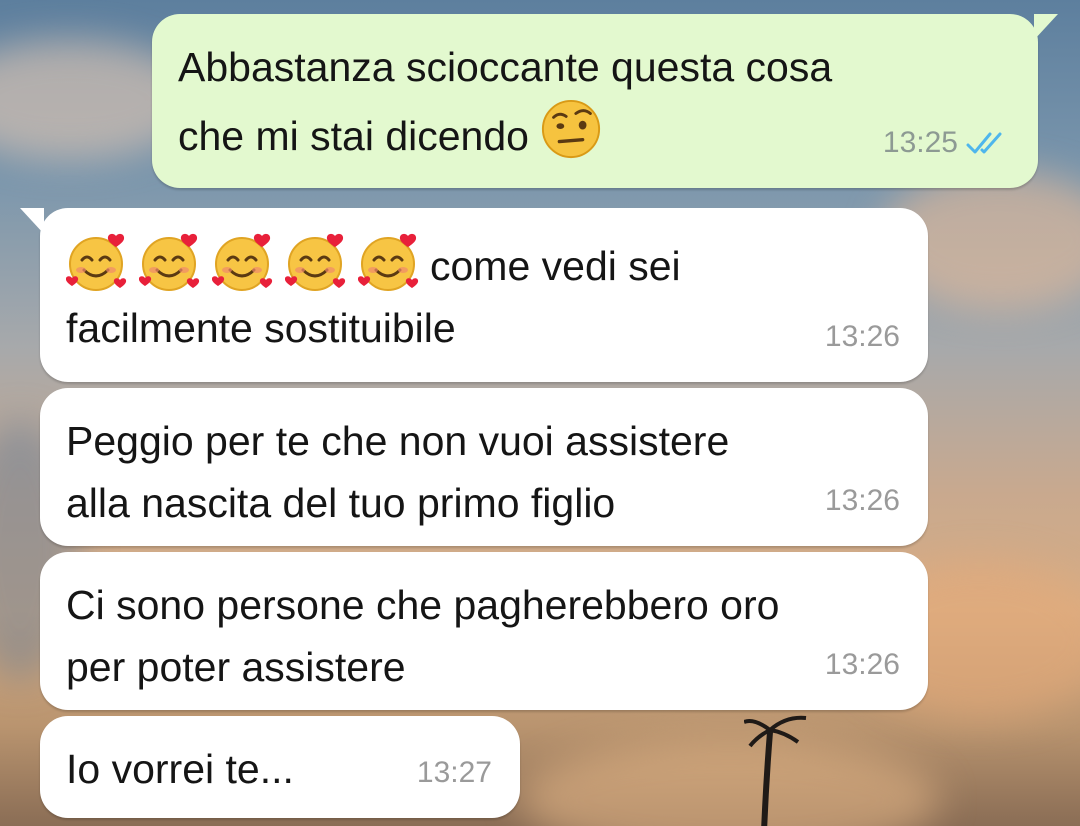 Image resolution: width=1080 pixels, height=826 pixels. I want to click on emoji-sequence, so click(244, 262).